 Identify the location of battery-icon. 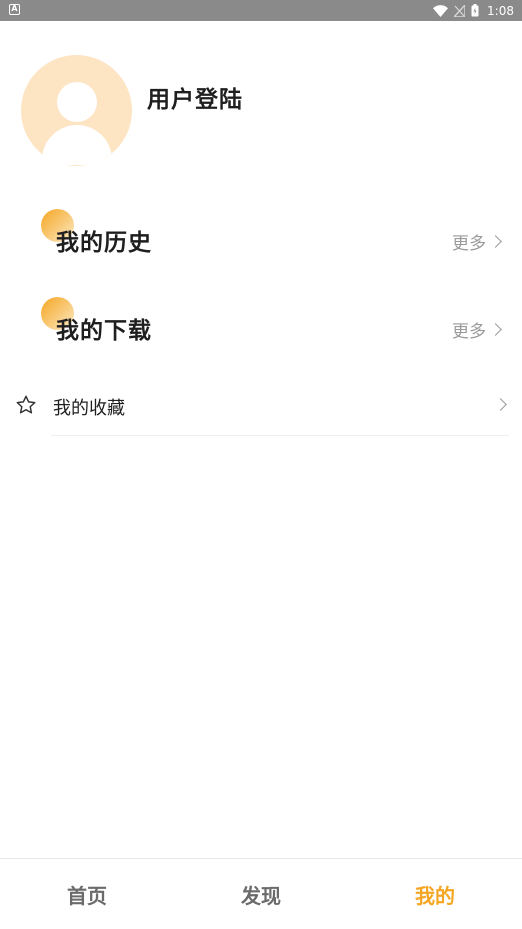
(475, 10).